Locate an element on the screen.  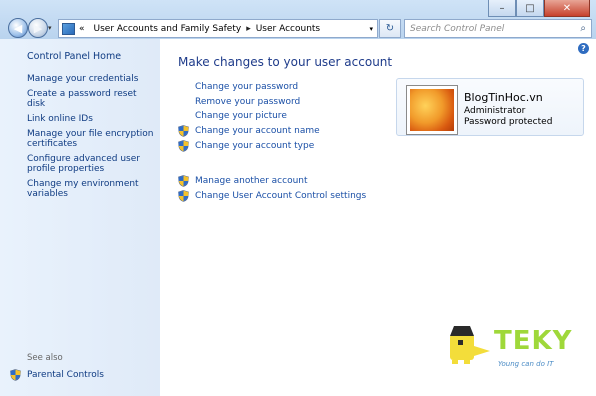
page-title: Make changes to your user account is located at coordinates (285, 62).